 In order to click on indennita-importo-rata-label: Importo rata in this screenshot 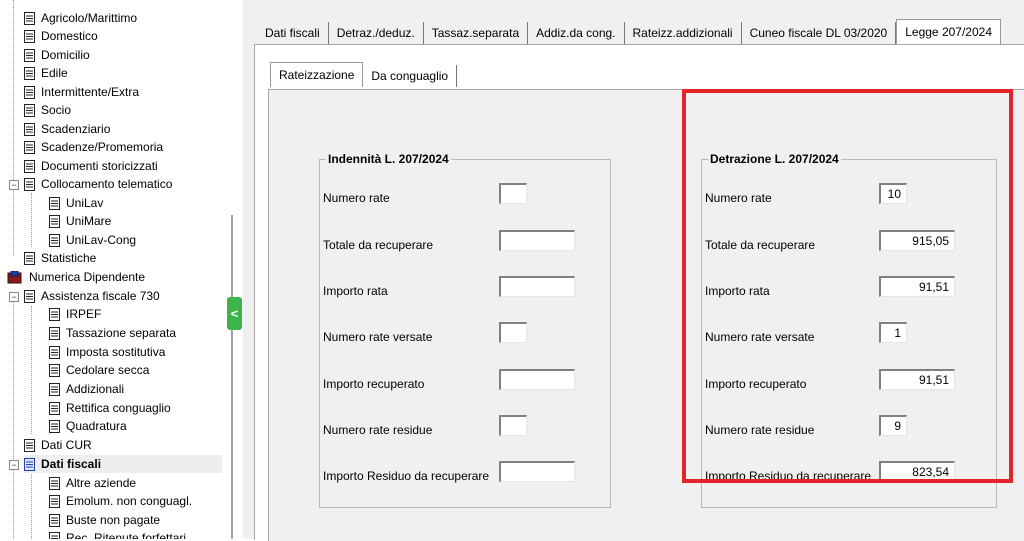, I will do `click(355, 291)`.